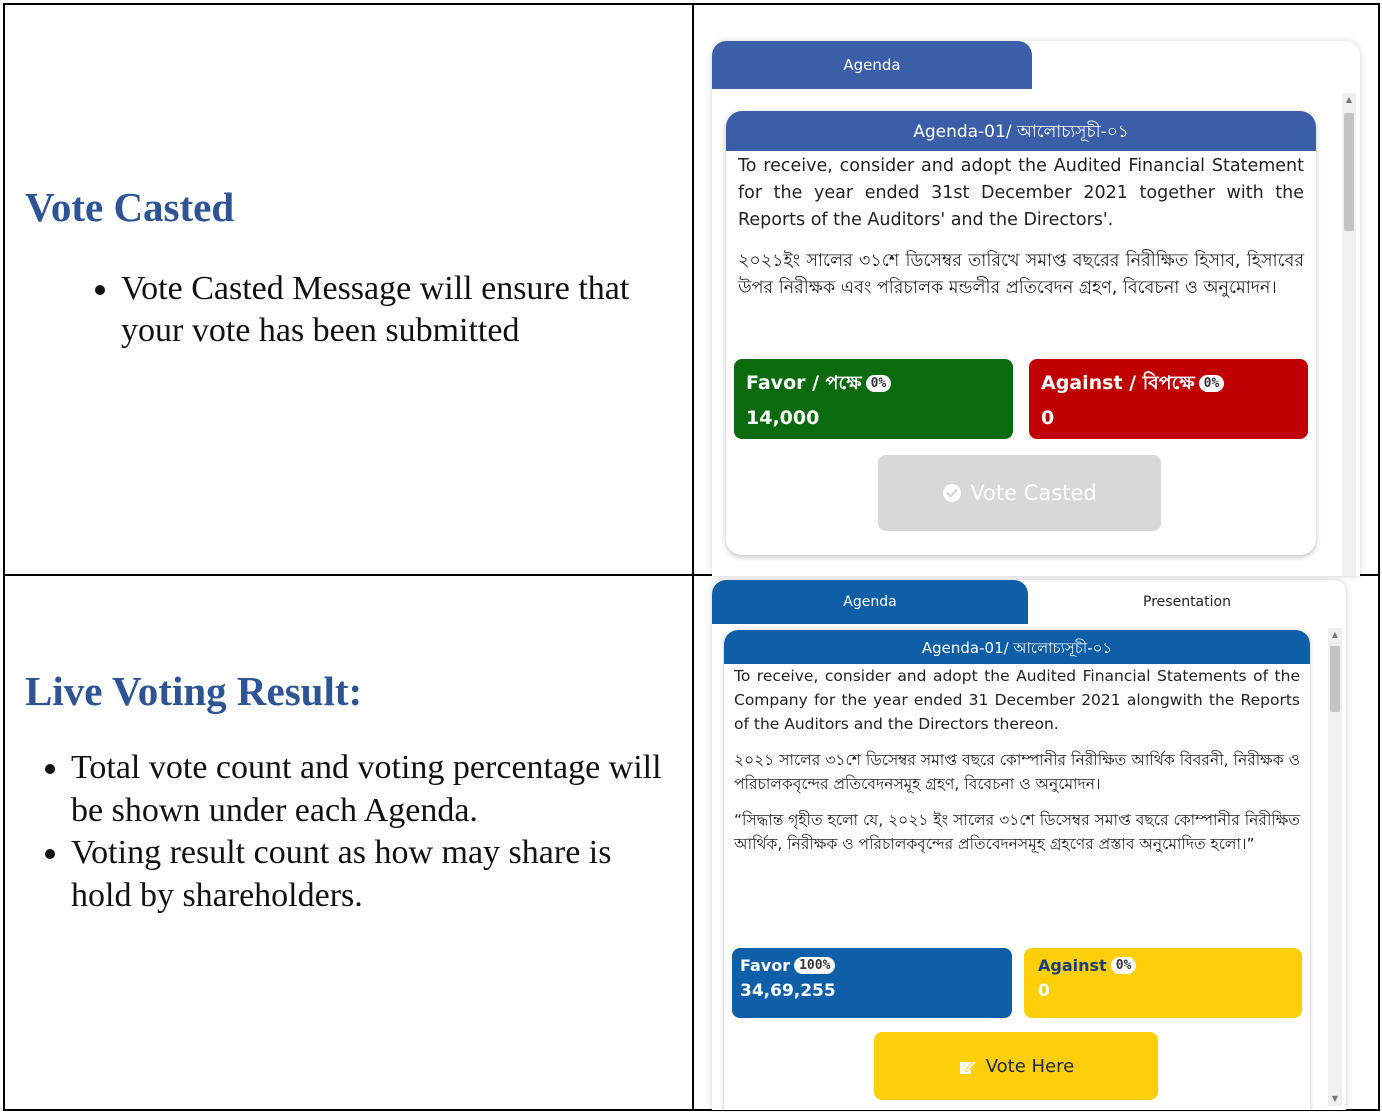 The height and width of the screenshot is (1112, 1382). I want to click on tab-bar: Agenda, so click(1036, 65).